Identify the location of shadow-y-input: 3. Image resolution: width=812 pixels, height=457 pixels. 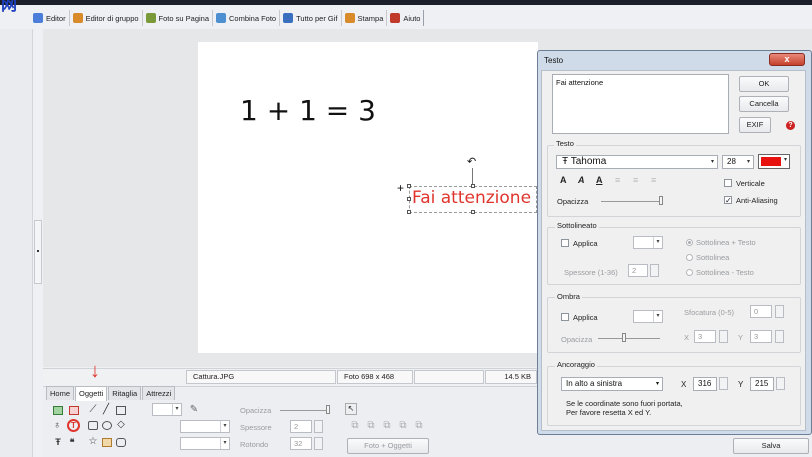
(761, 336).